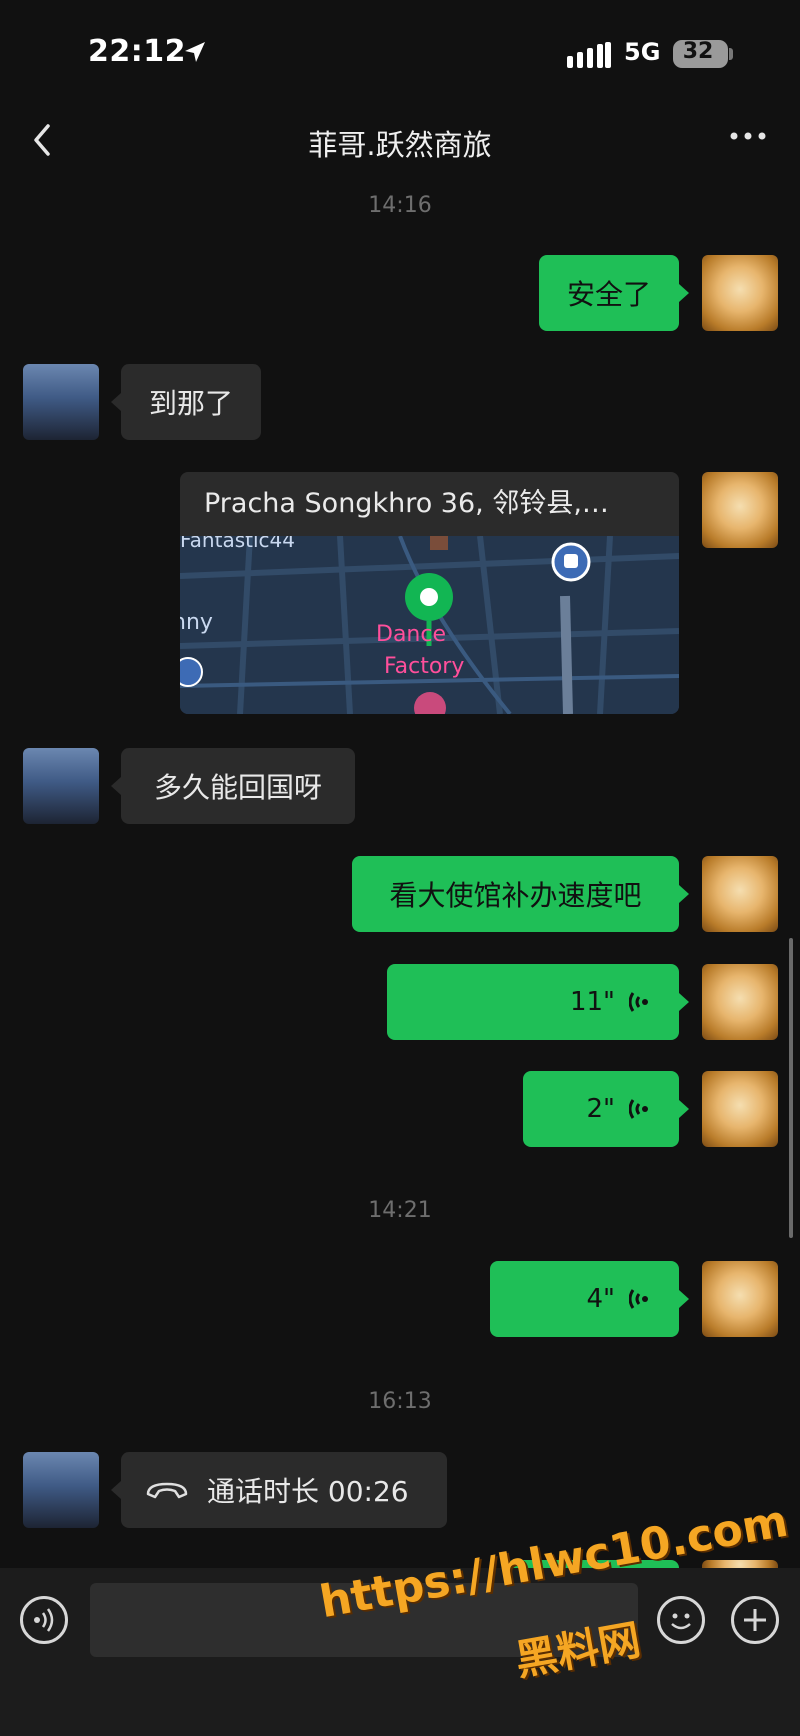 The height and width of the screenshot is (1736, 800). I want to click on status-time: 22:12, so click(137, 51).